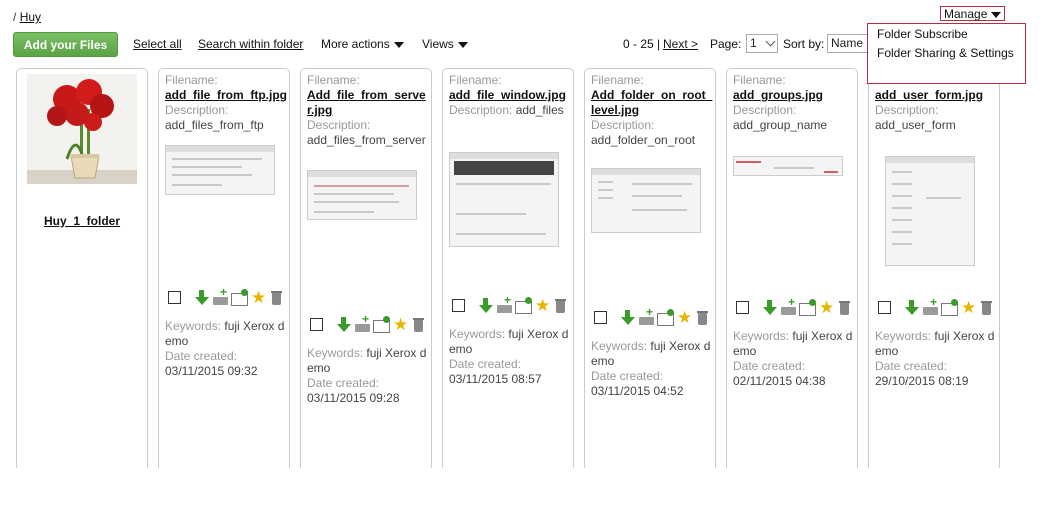  I want to click on chevron-down-icon, so click(770, 41).